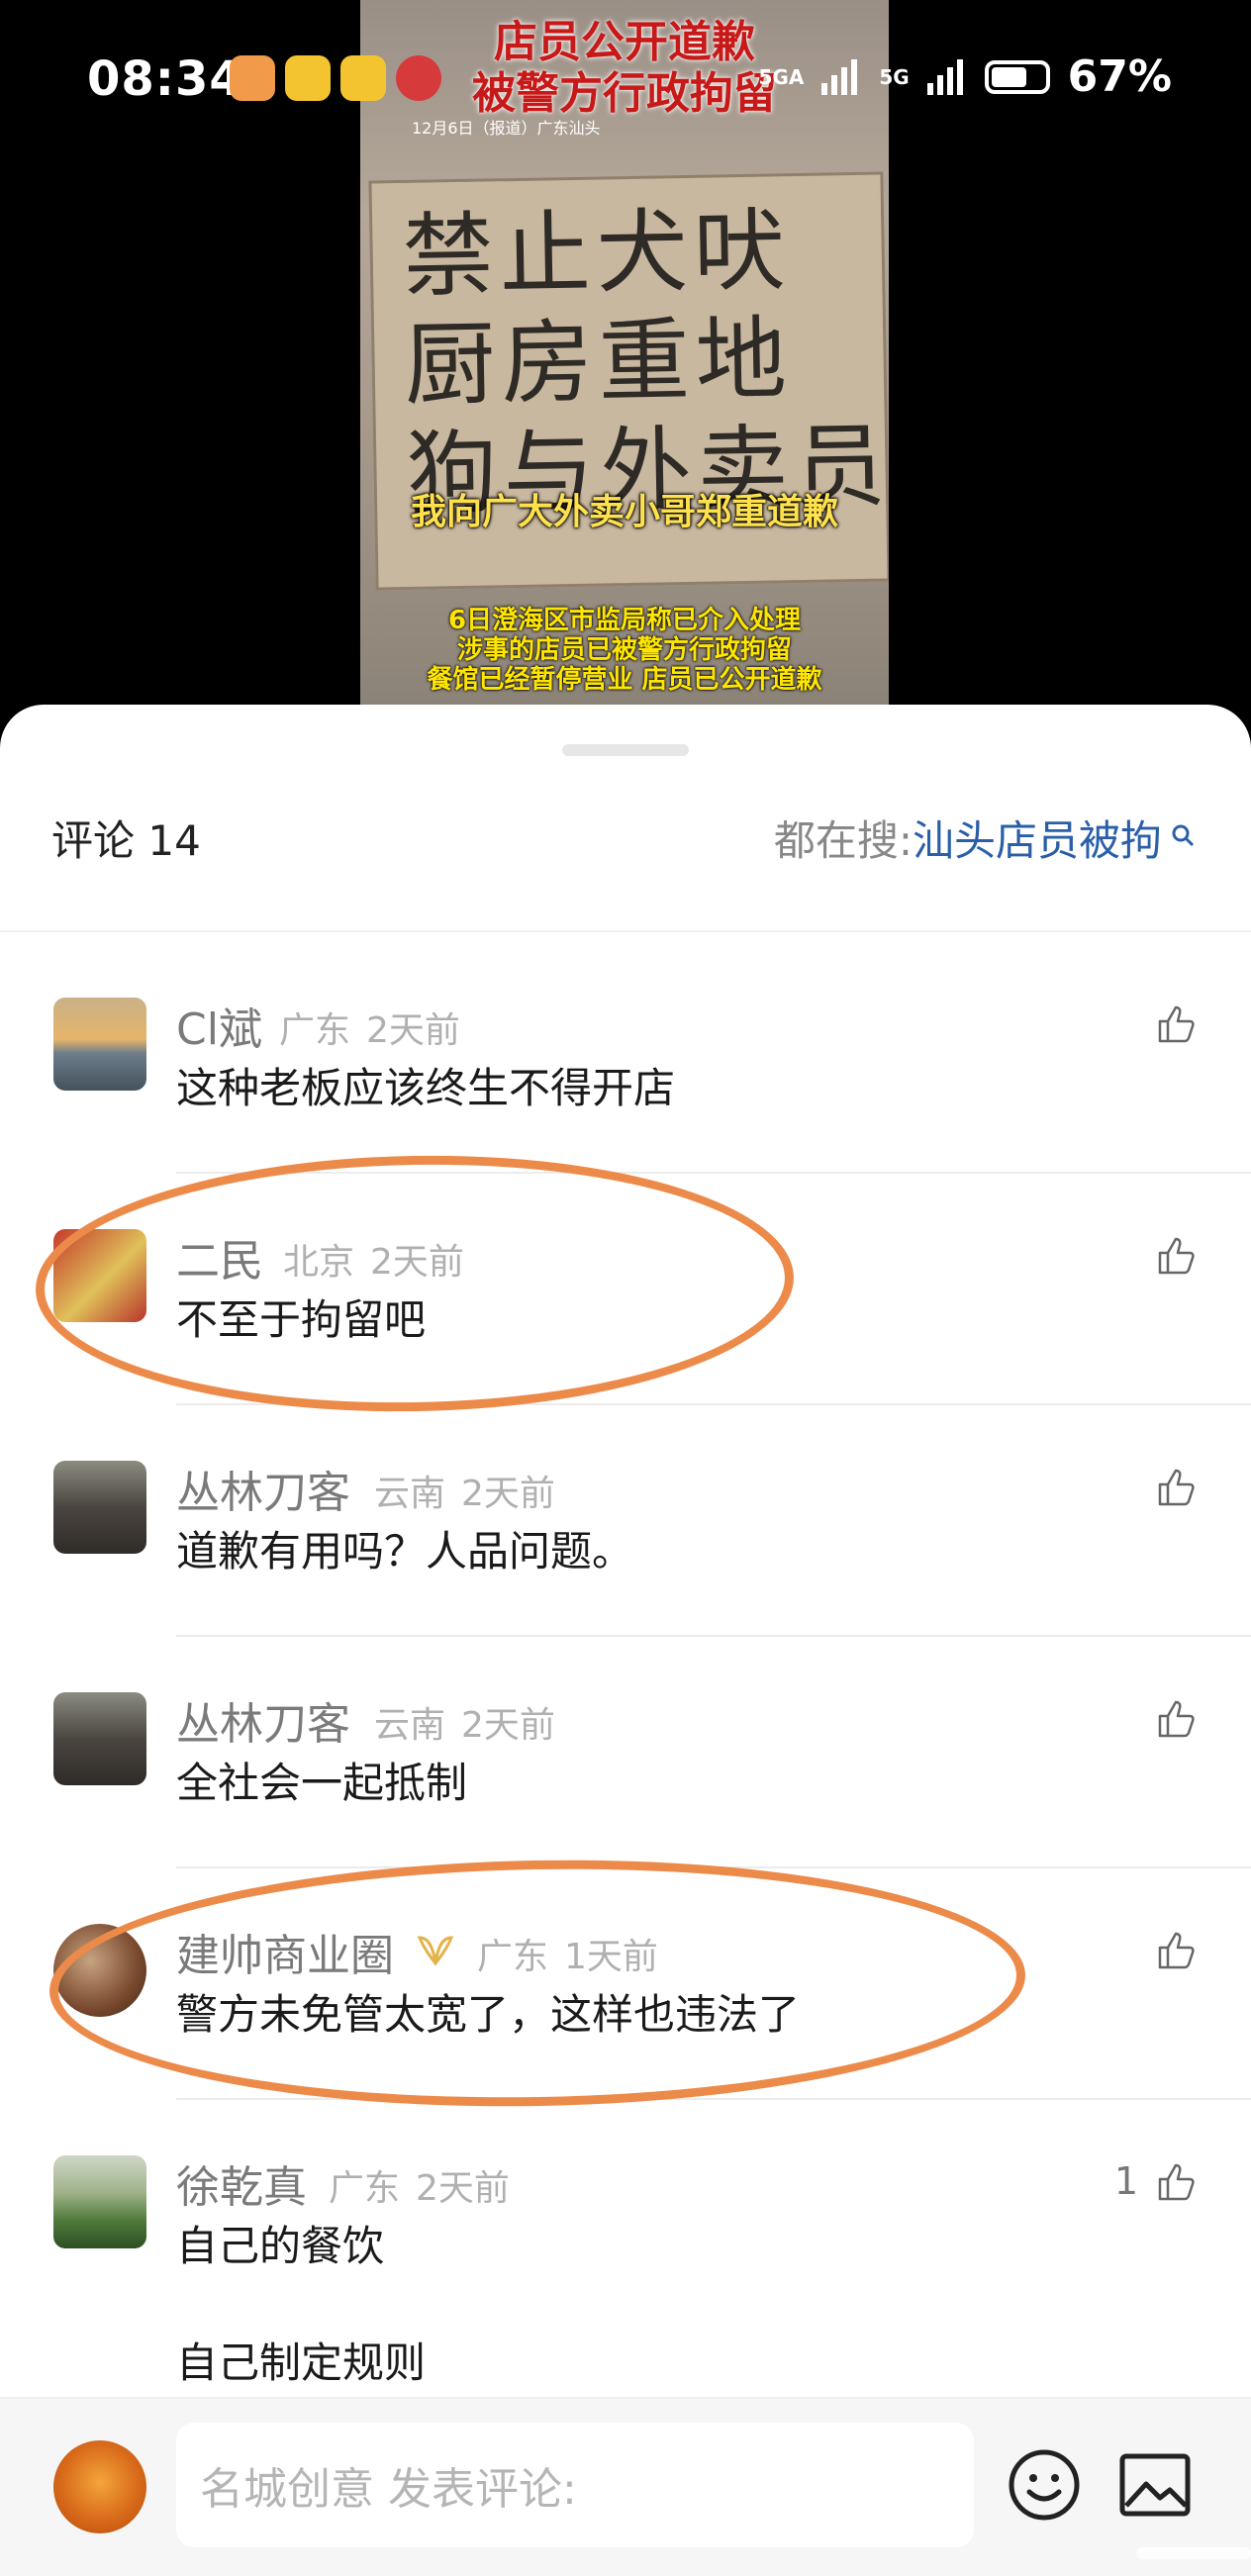 The width and height of the screenshot is (1251, 2576). Describe the element at coordinates (965, 76) in the screenshot. I see `status-right: 5GA 5G 67%` at that location.